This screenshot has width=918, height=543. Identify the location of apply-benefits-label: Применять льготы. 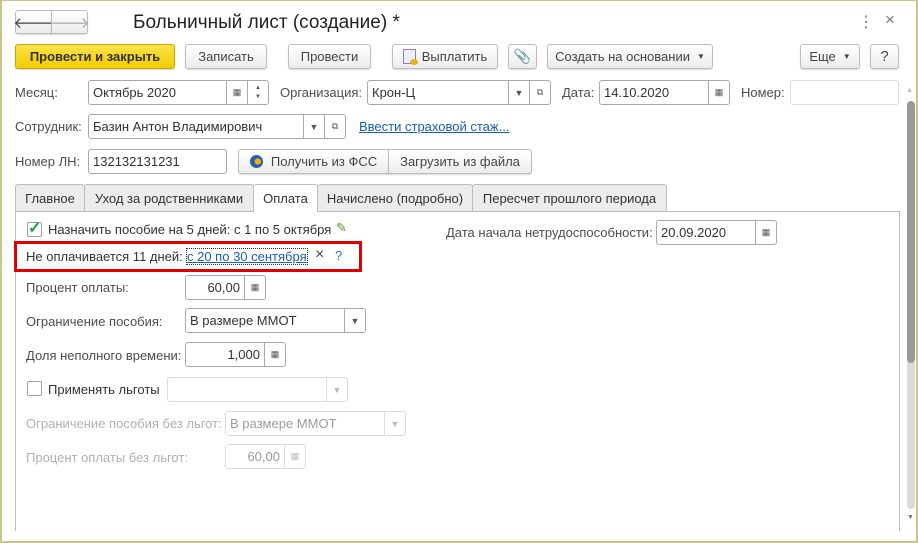
(104, 389).